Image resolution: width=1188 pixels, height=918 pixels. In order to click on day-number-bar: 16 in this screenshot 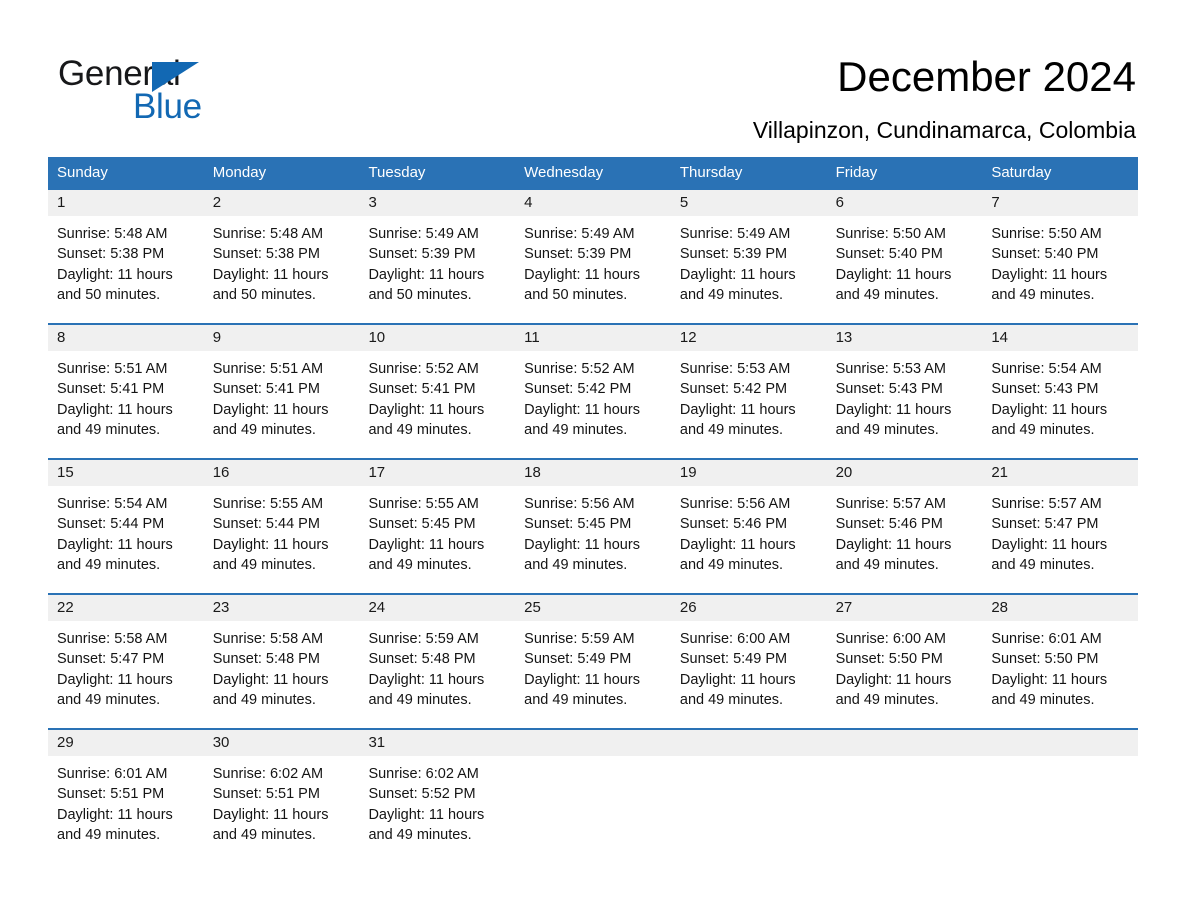, I will do `click(281, 473)`.